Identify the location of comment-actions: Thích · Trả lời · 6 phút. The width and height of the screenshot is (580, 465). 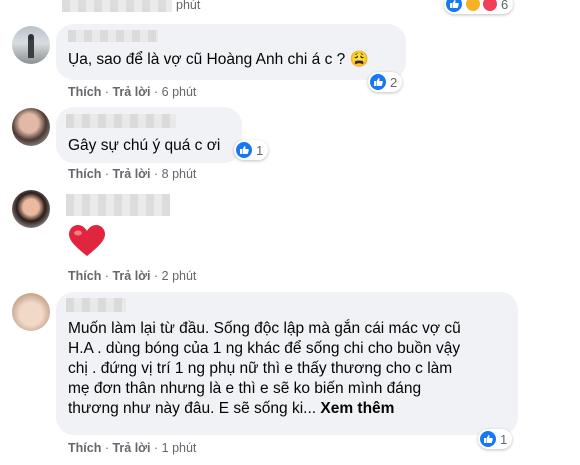
(132, 92).